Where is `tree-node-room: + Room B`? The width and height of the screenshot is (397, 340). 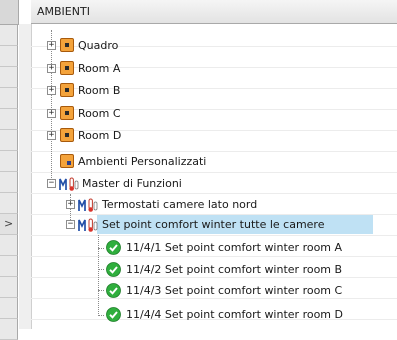
tree-node-room: + Room B is located at coordinates (214, 90).